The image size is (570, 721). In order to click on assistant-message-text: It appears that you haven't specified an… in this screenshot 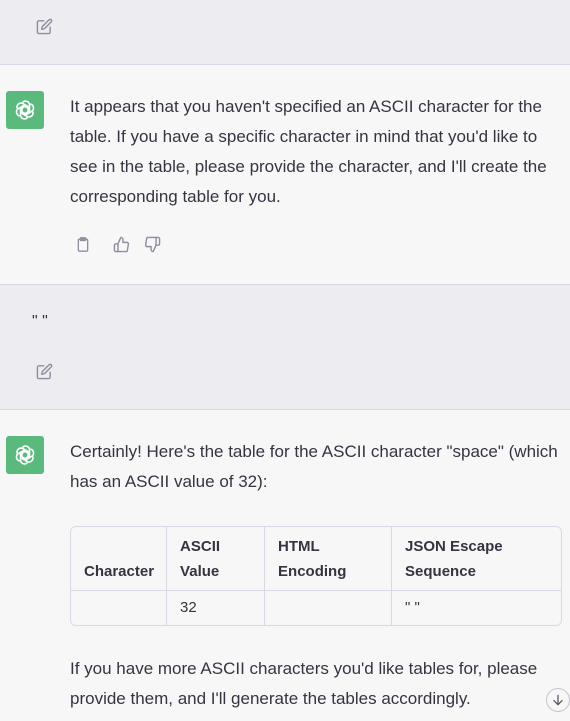, I will do `click(308, 151)`.